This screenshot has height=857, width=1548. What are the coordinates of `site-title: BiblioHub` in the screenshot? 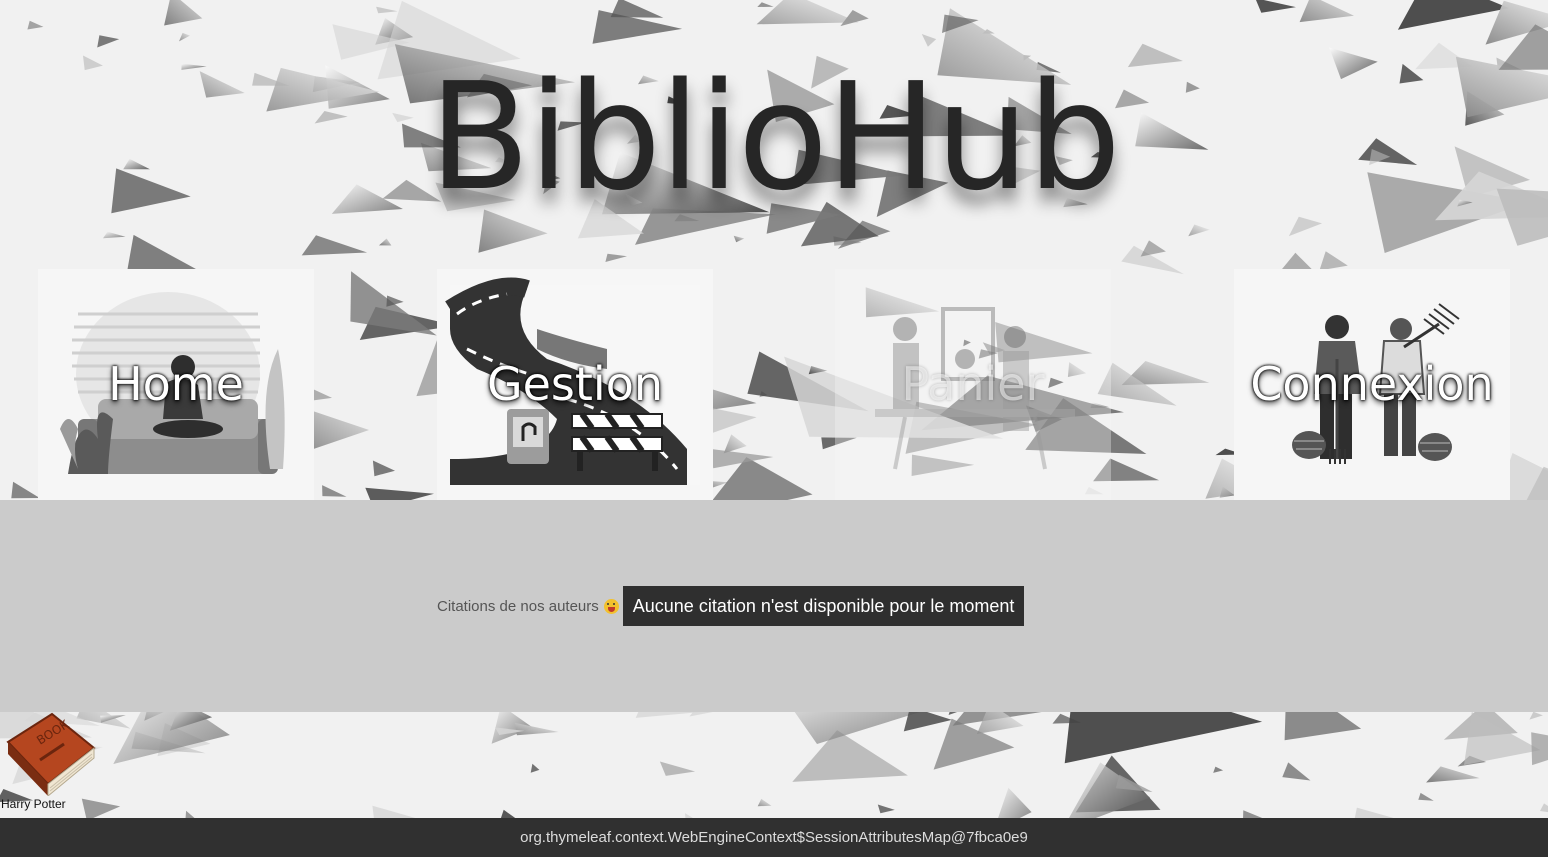 It's located at (774, 137).